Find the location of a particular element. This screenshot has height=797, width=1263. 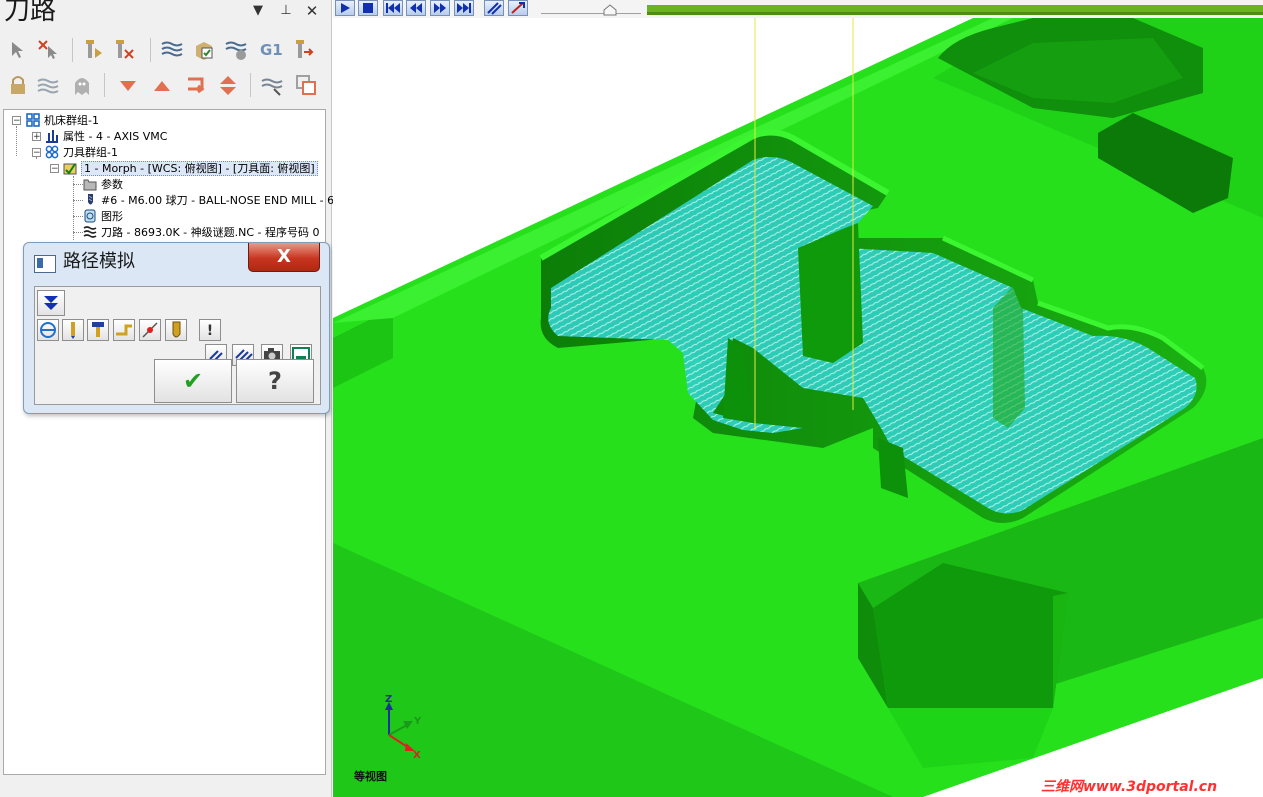

dropdown-arrow-icon: ▼ is located at coordinates (258, 11).